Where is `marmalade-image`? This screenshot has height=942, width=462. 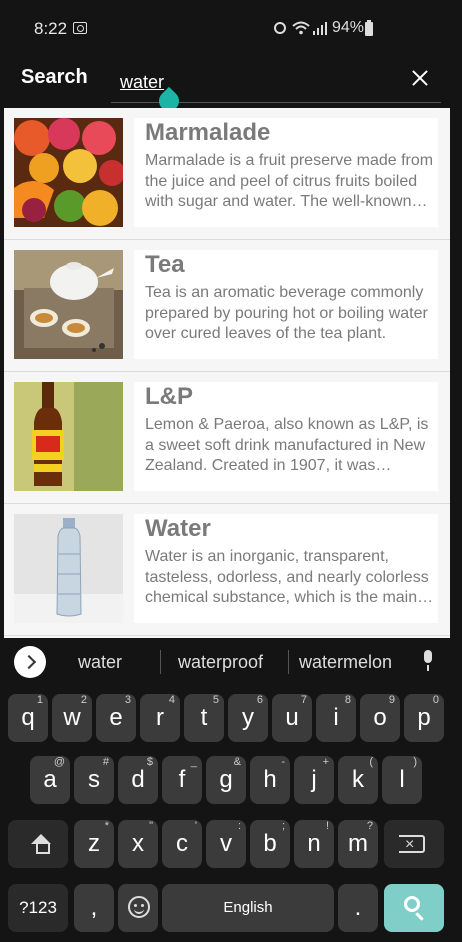 marmalade-image is located at coordinates (68, 172).